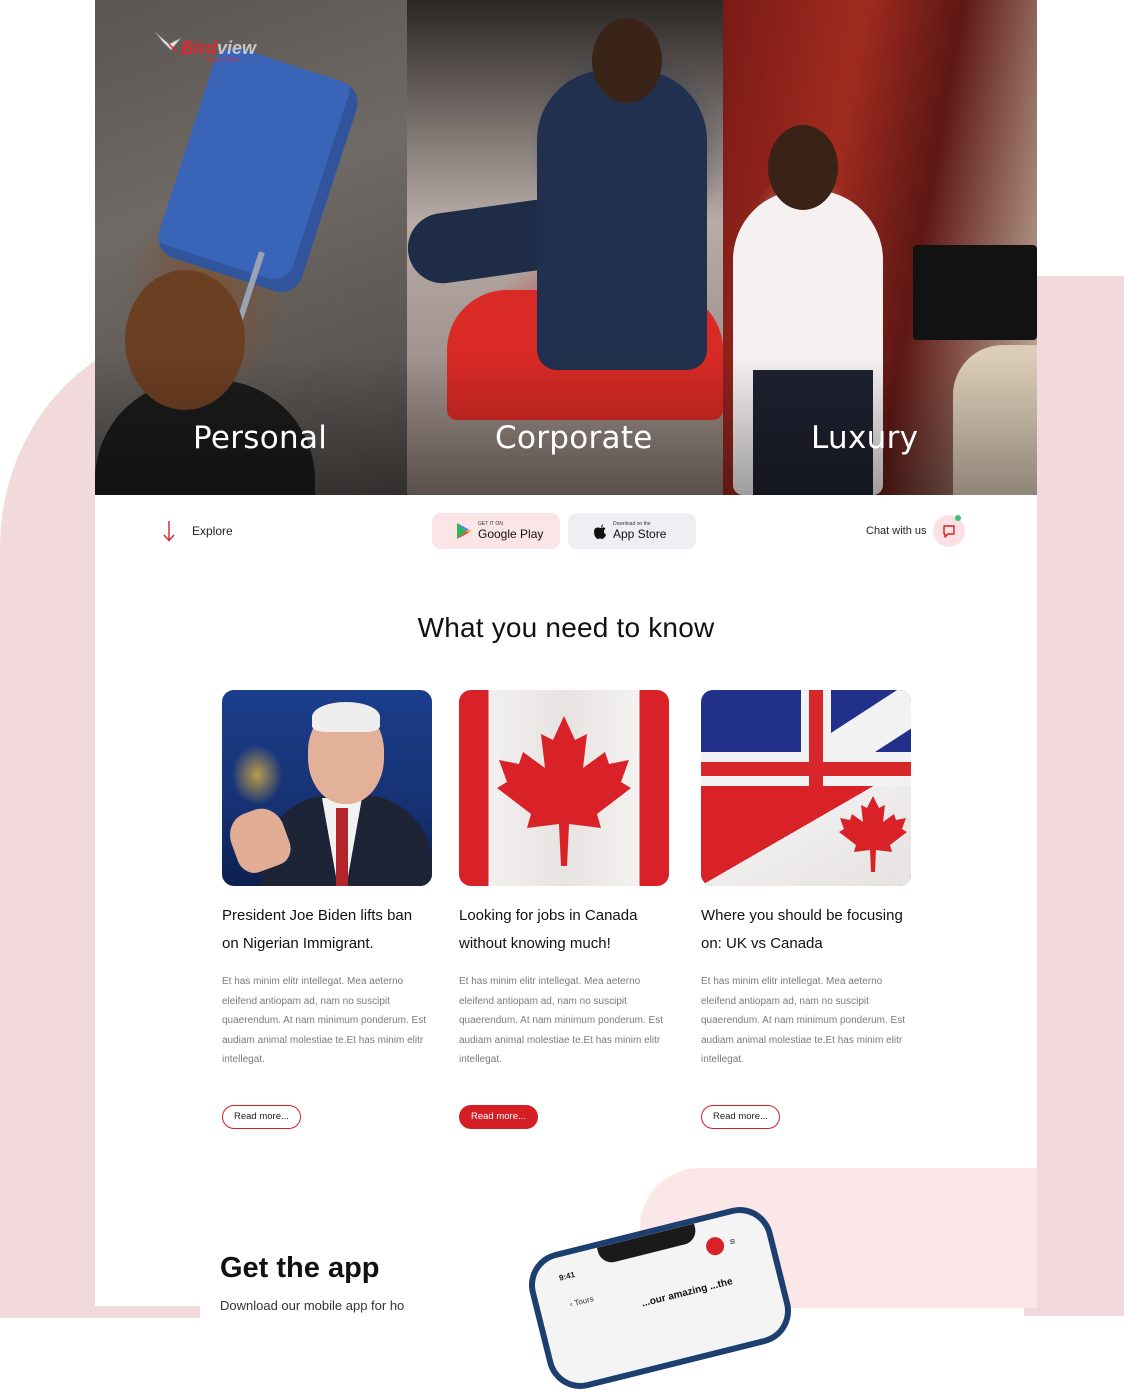  What do you see at coordinates (346, 717) in the screenshot?
I see `figure-hair` at bounding box center [346, 717].